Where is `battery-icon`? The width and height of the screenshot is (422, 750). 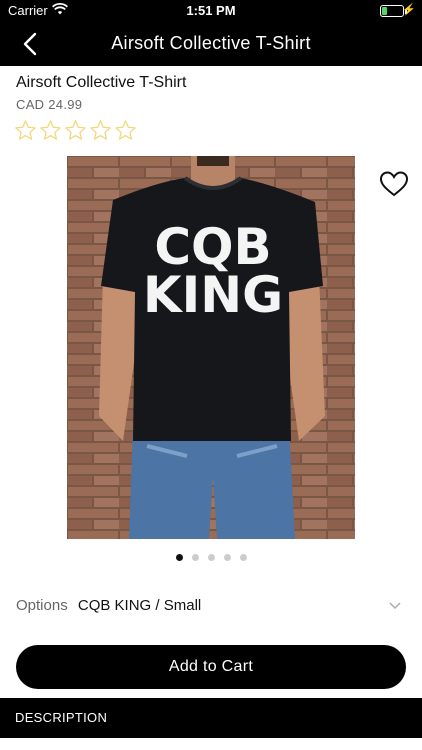
battery-icon is located at coordinates (393, 11).